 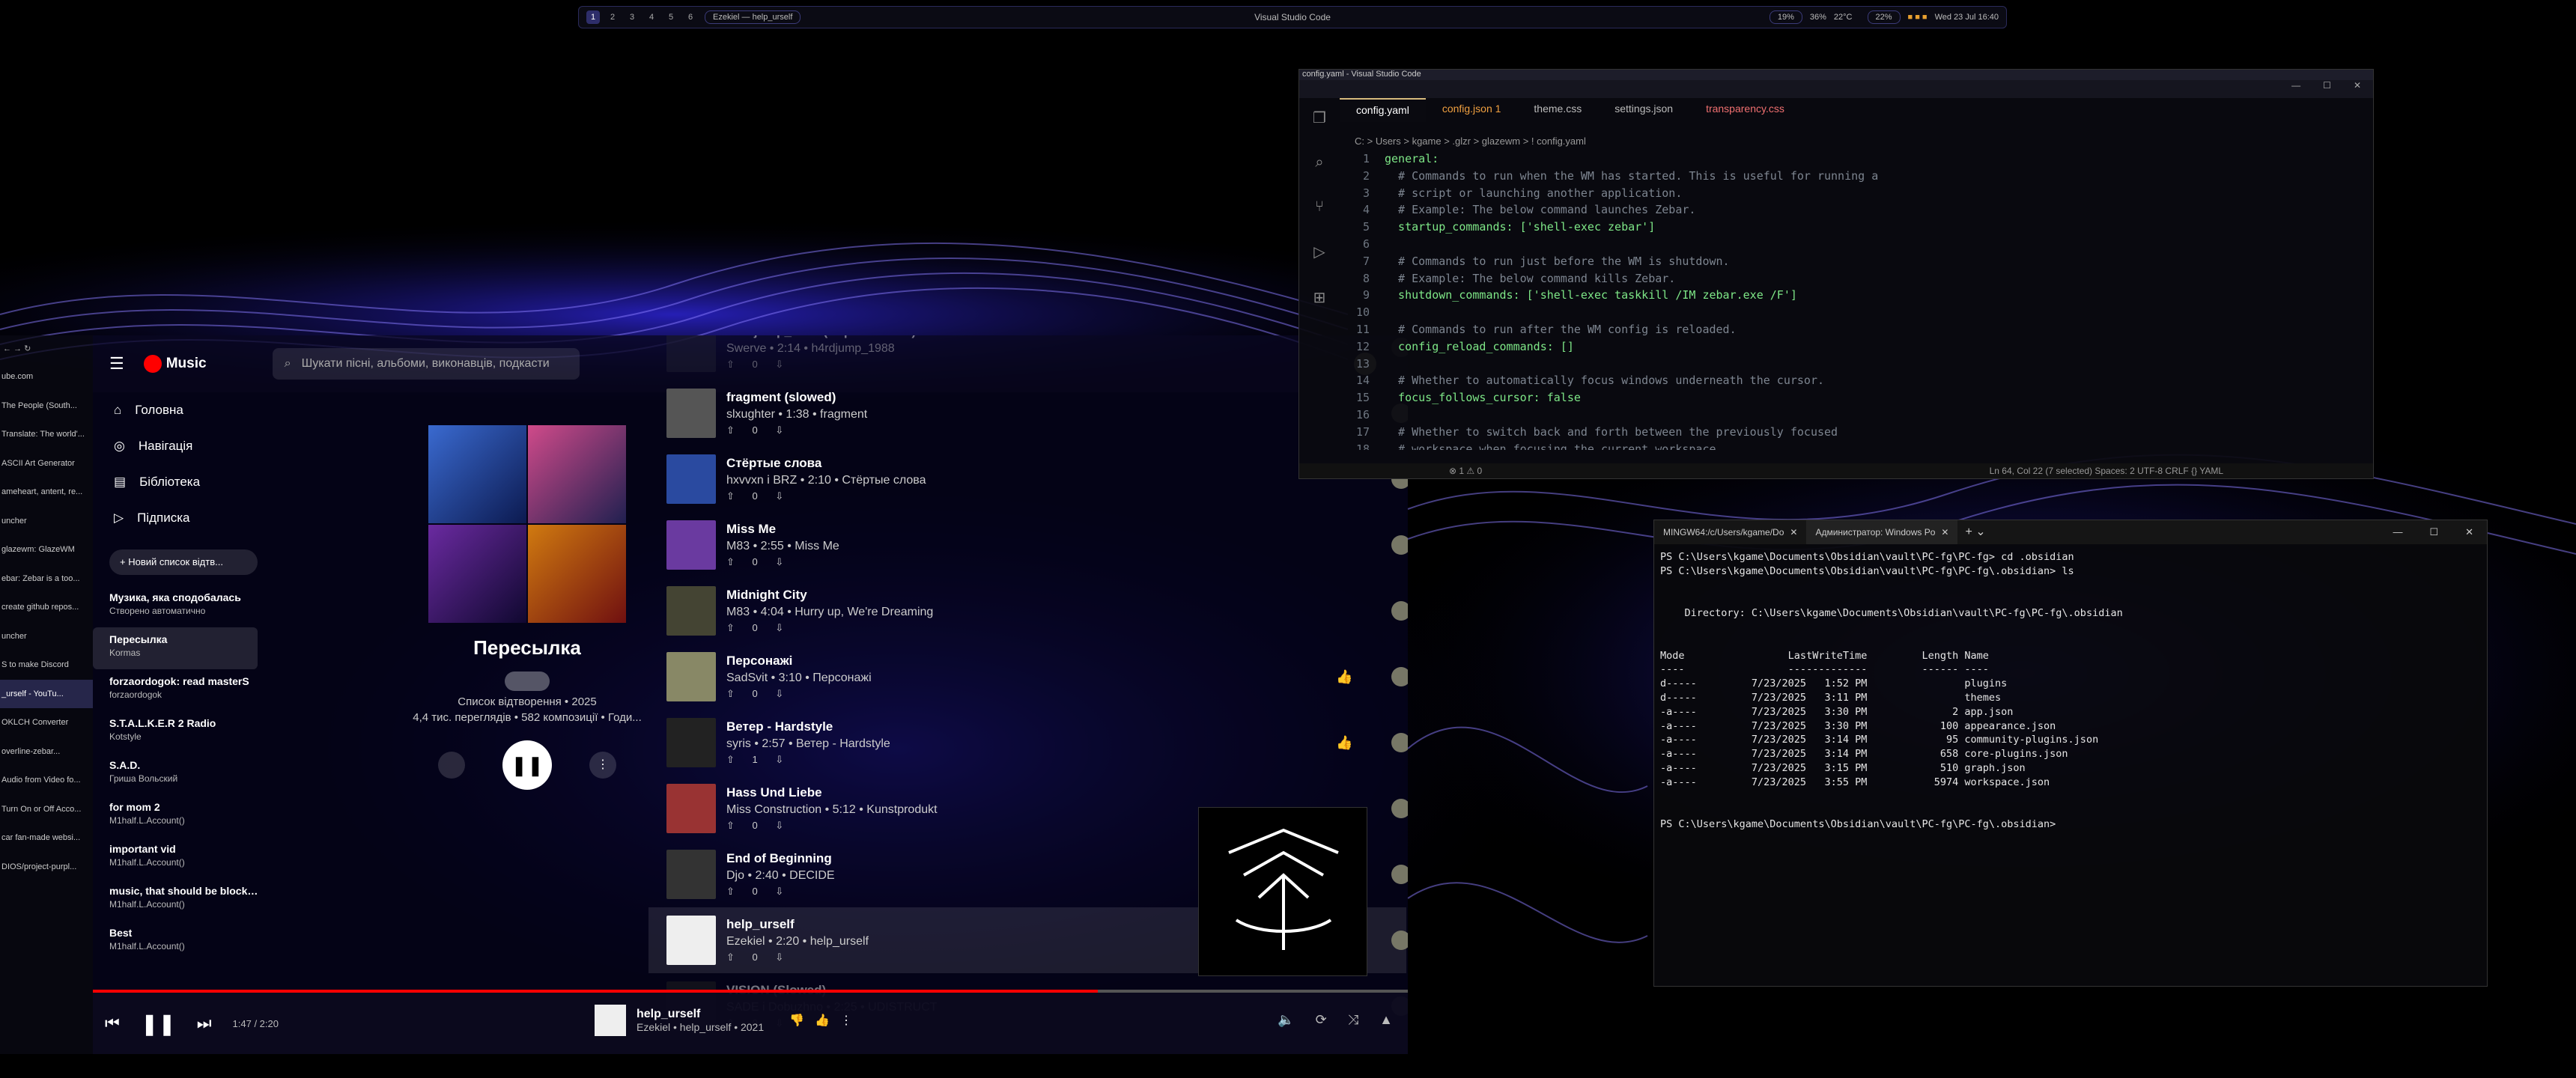 What do you see at coordinates (1745, 110) in the screenshot?
I see `editor-tab: transparency.css` at bounding box center [1745, 110].